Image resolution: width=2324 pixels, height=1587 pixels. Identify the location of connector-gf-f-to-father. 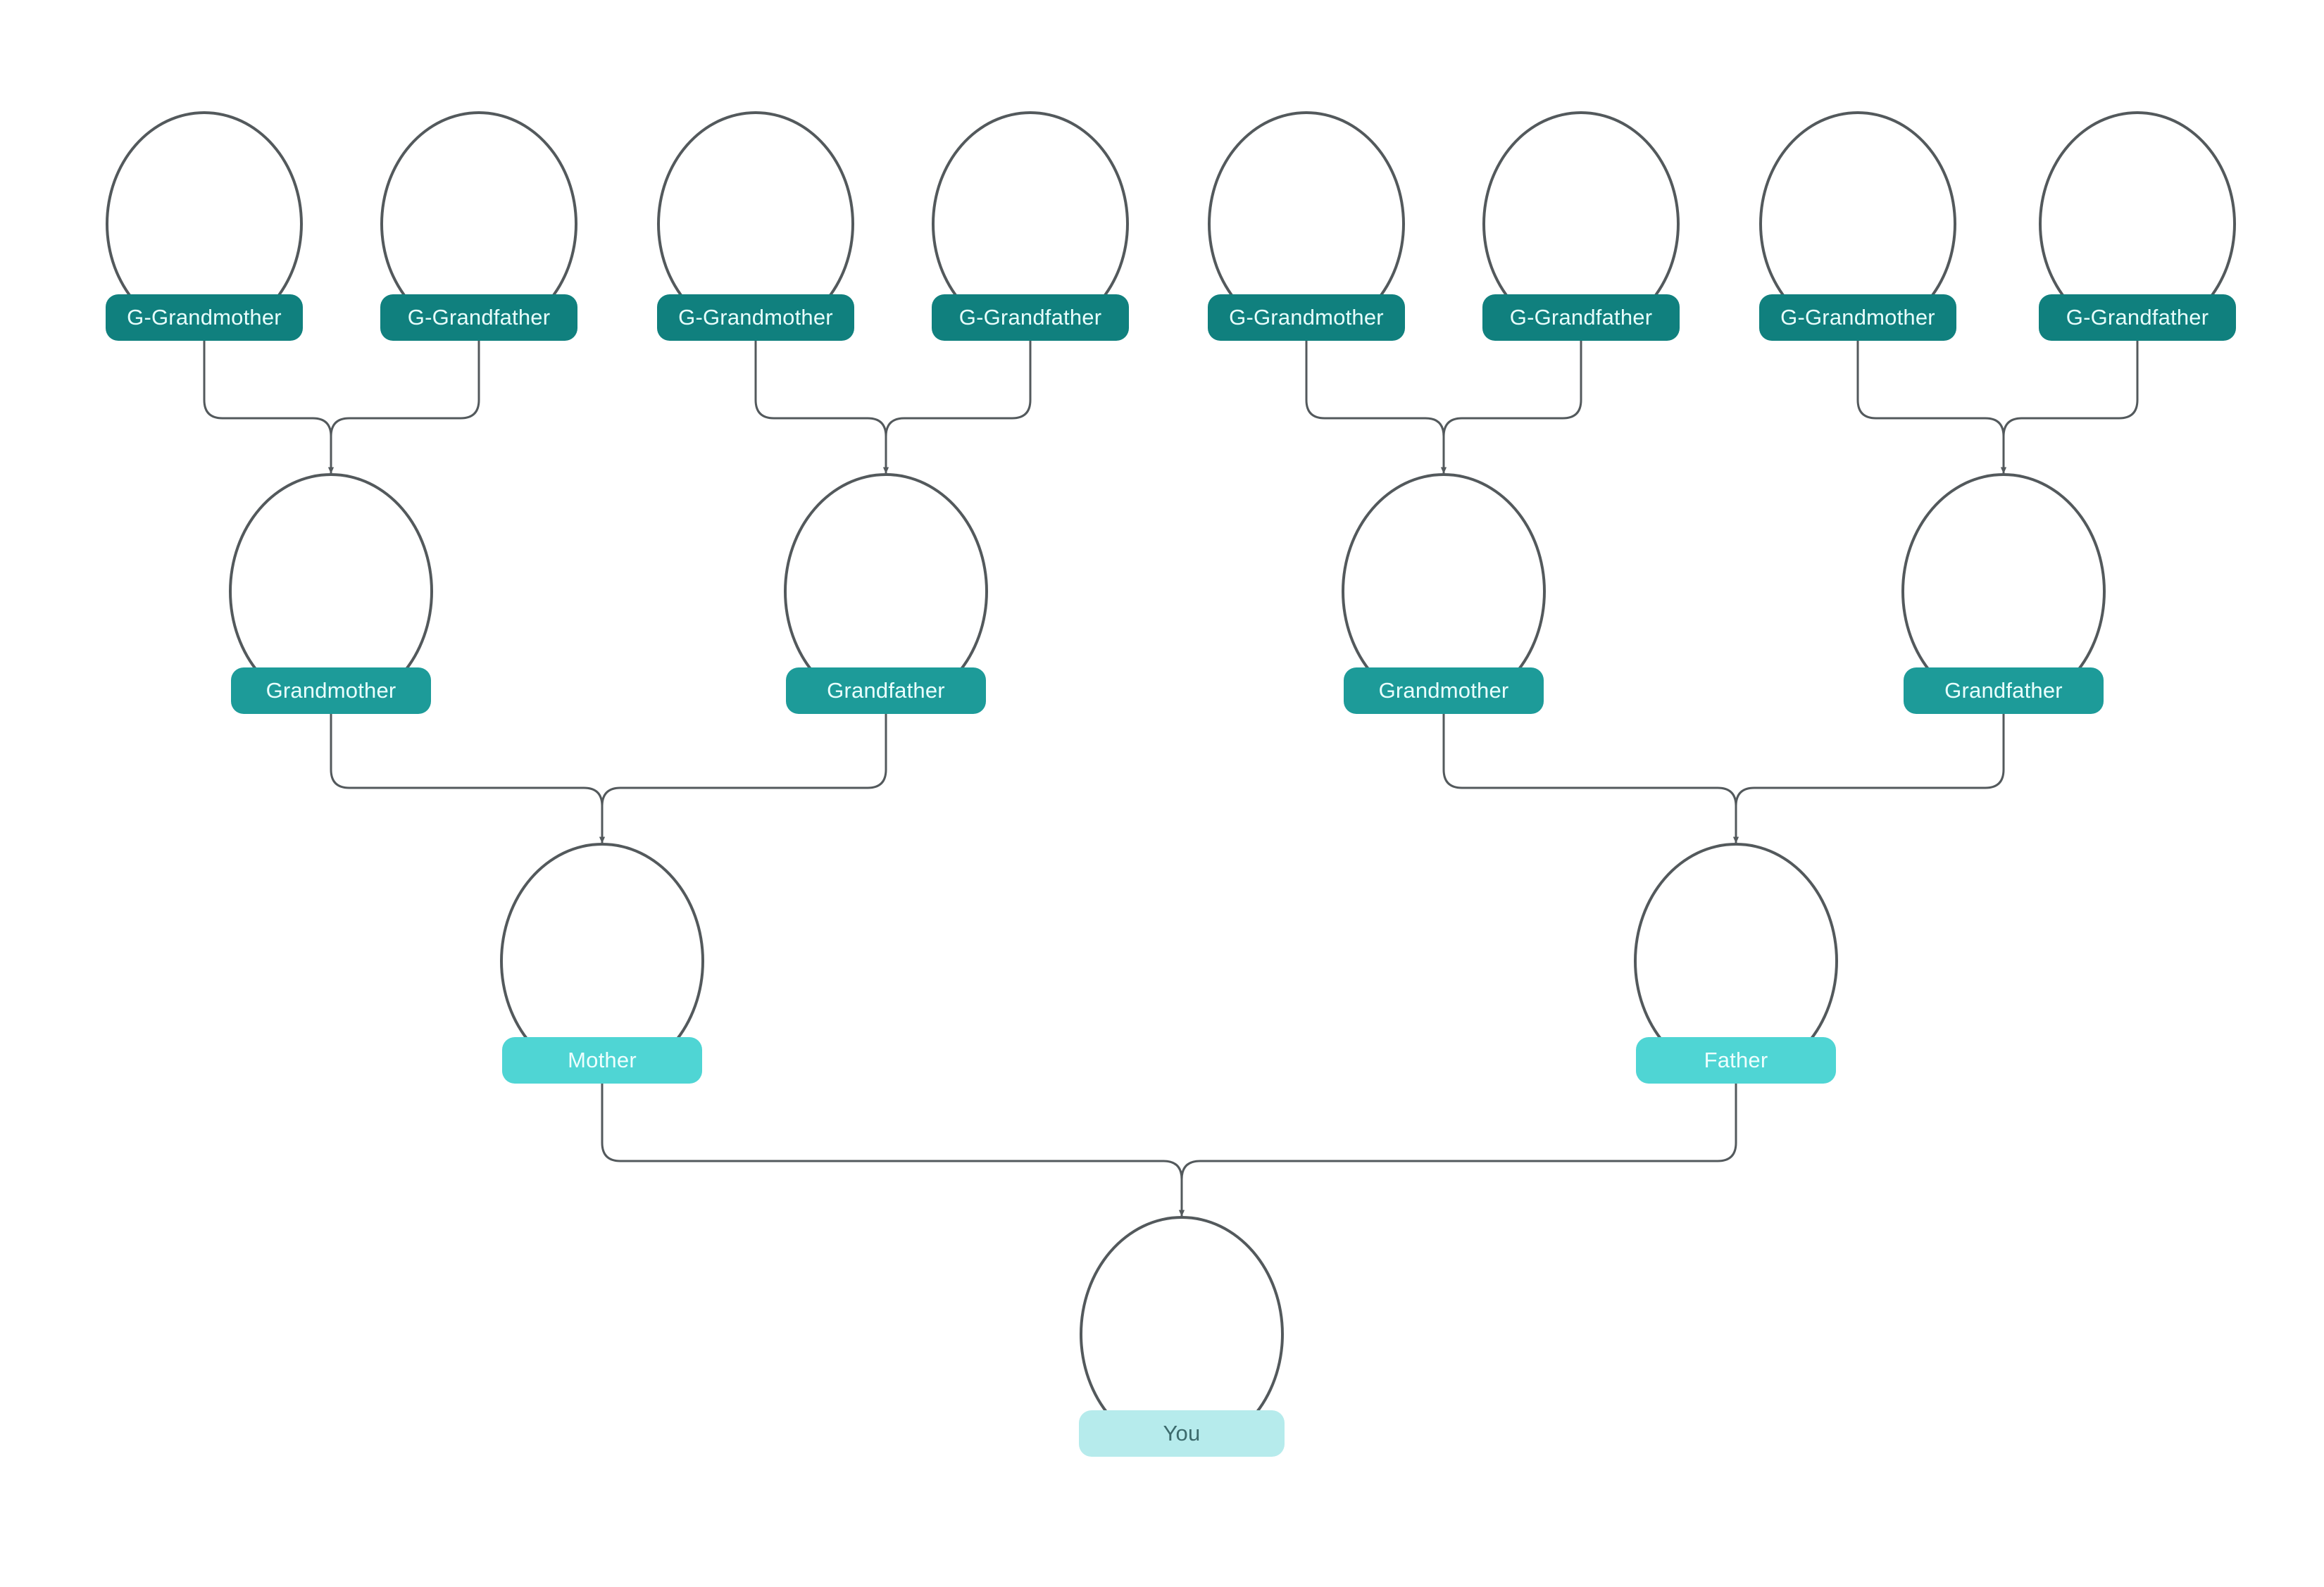
(1869, 778).